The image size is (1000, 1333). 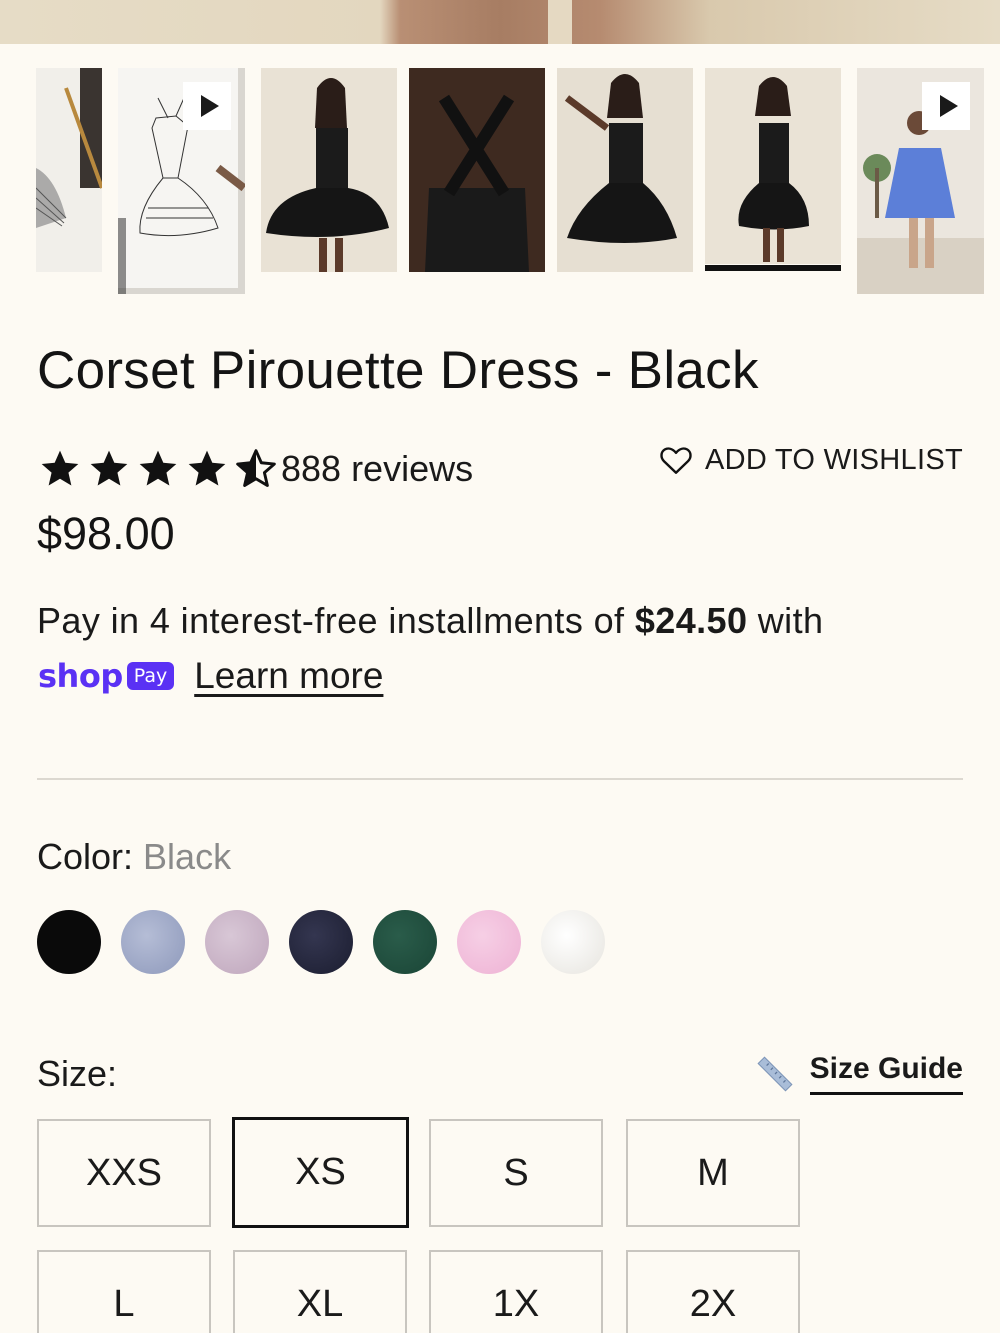 What do you see at coordinates (713, 1291) in the screenshot?
I see `size-option-2x: 2X` at bounding box center [713, 1291].